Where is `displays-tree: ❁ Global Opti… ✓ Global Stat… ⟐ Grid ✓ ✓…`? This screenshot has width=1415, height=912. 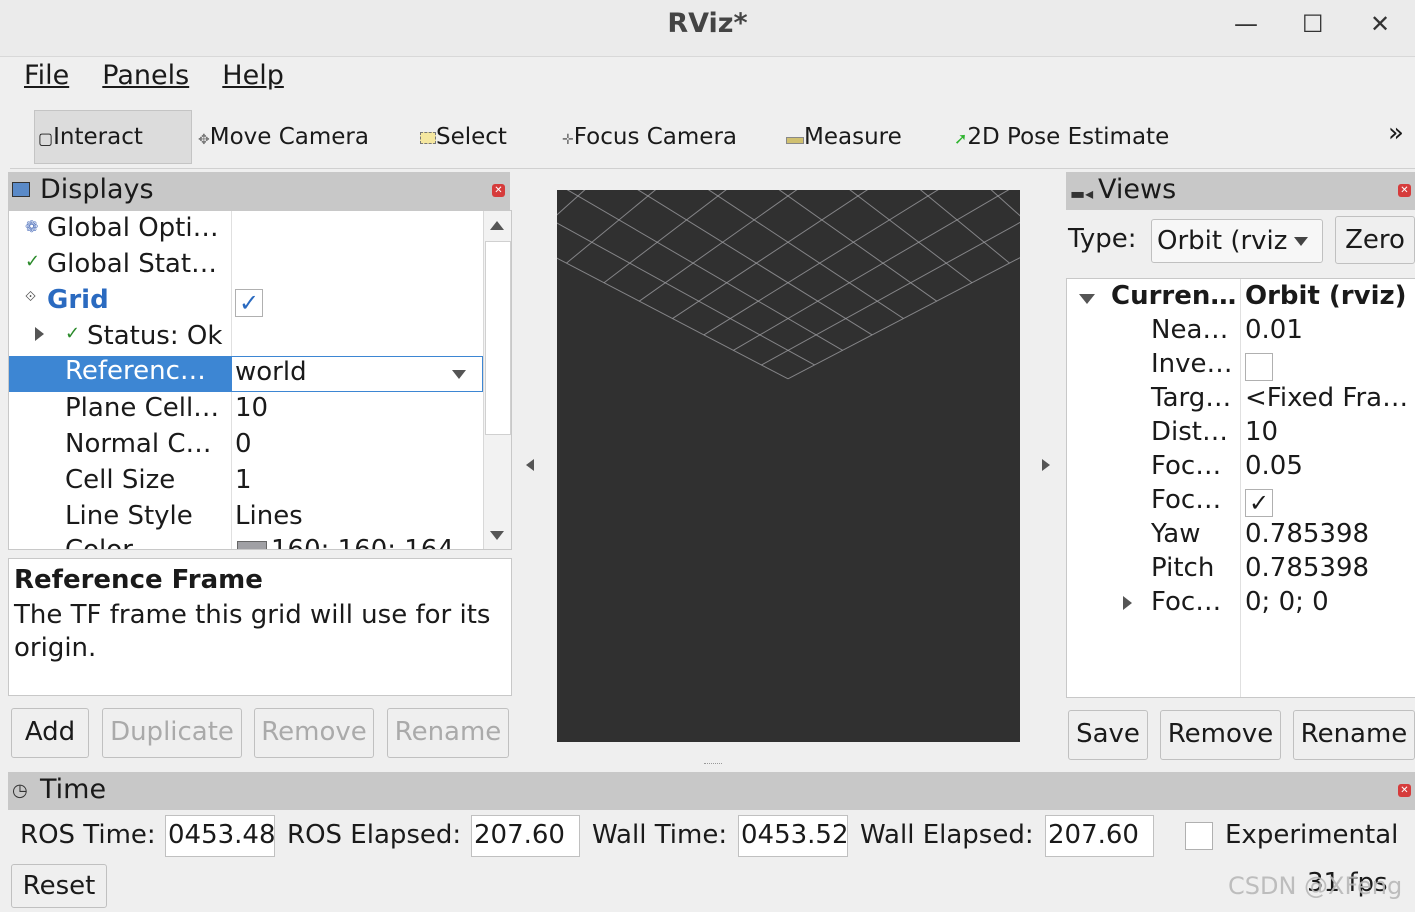
displays-tree: ❁ Global Opti… ✓ Global Stat… ⟐ Grid ✓ ✓… is located at coordinates (260, 380).